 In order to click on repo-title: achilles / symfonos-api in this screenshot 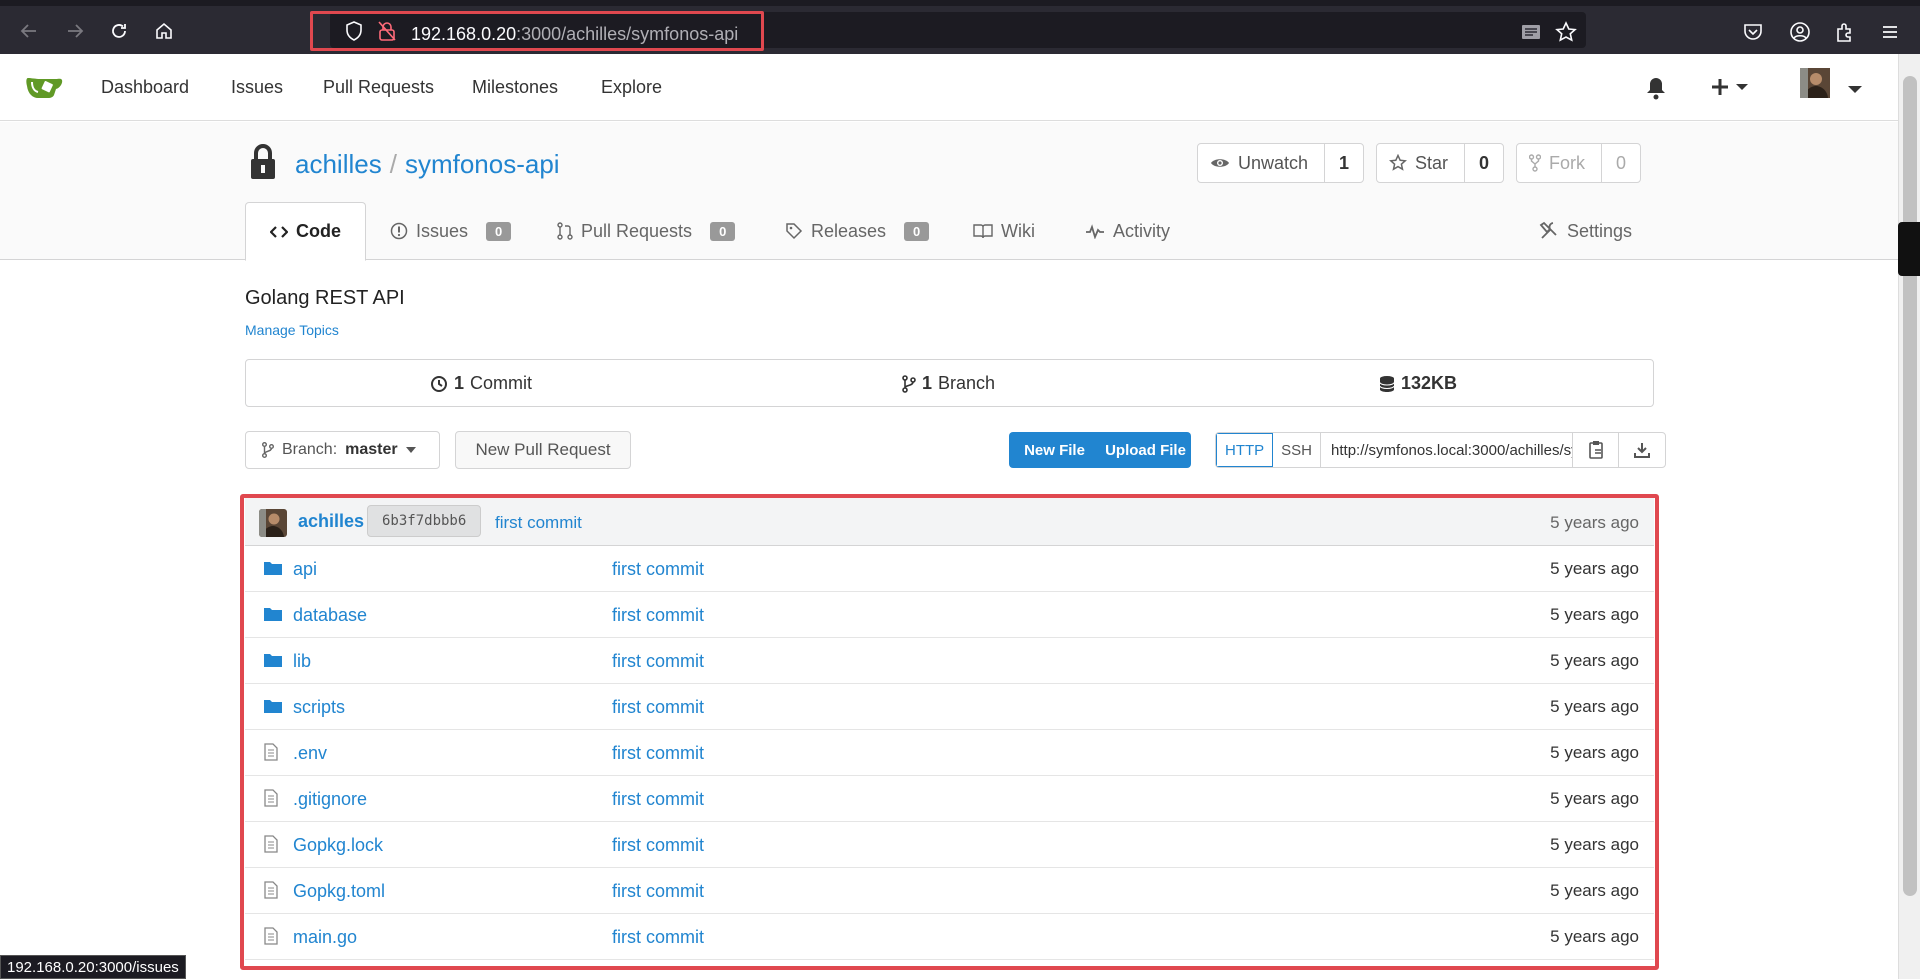, I will do `click(427, 164)`.